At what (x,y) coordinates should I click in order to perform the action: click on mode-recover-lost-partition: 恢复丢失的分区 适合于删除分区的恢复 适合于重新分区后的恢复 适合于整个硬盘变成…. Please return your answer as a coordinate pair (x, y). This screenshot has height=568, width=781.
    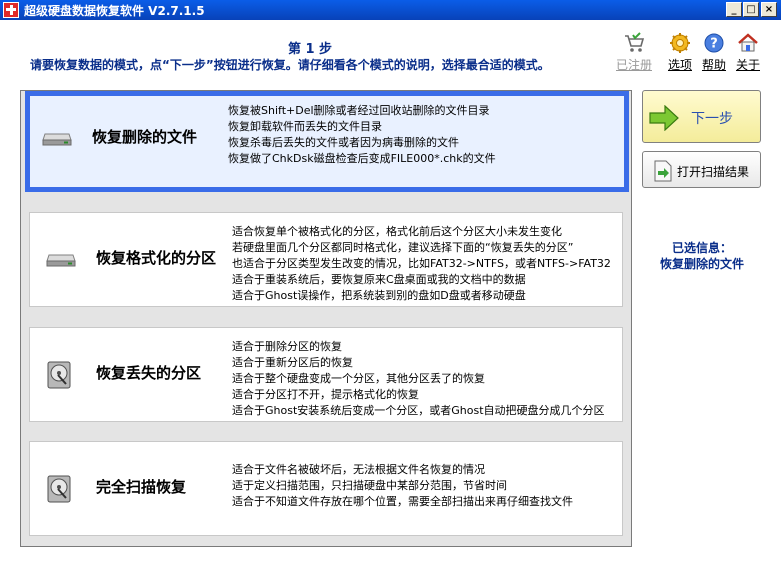
    Looking at the image, I should click on (326, 374).